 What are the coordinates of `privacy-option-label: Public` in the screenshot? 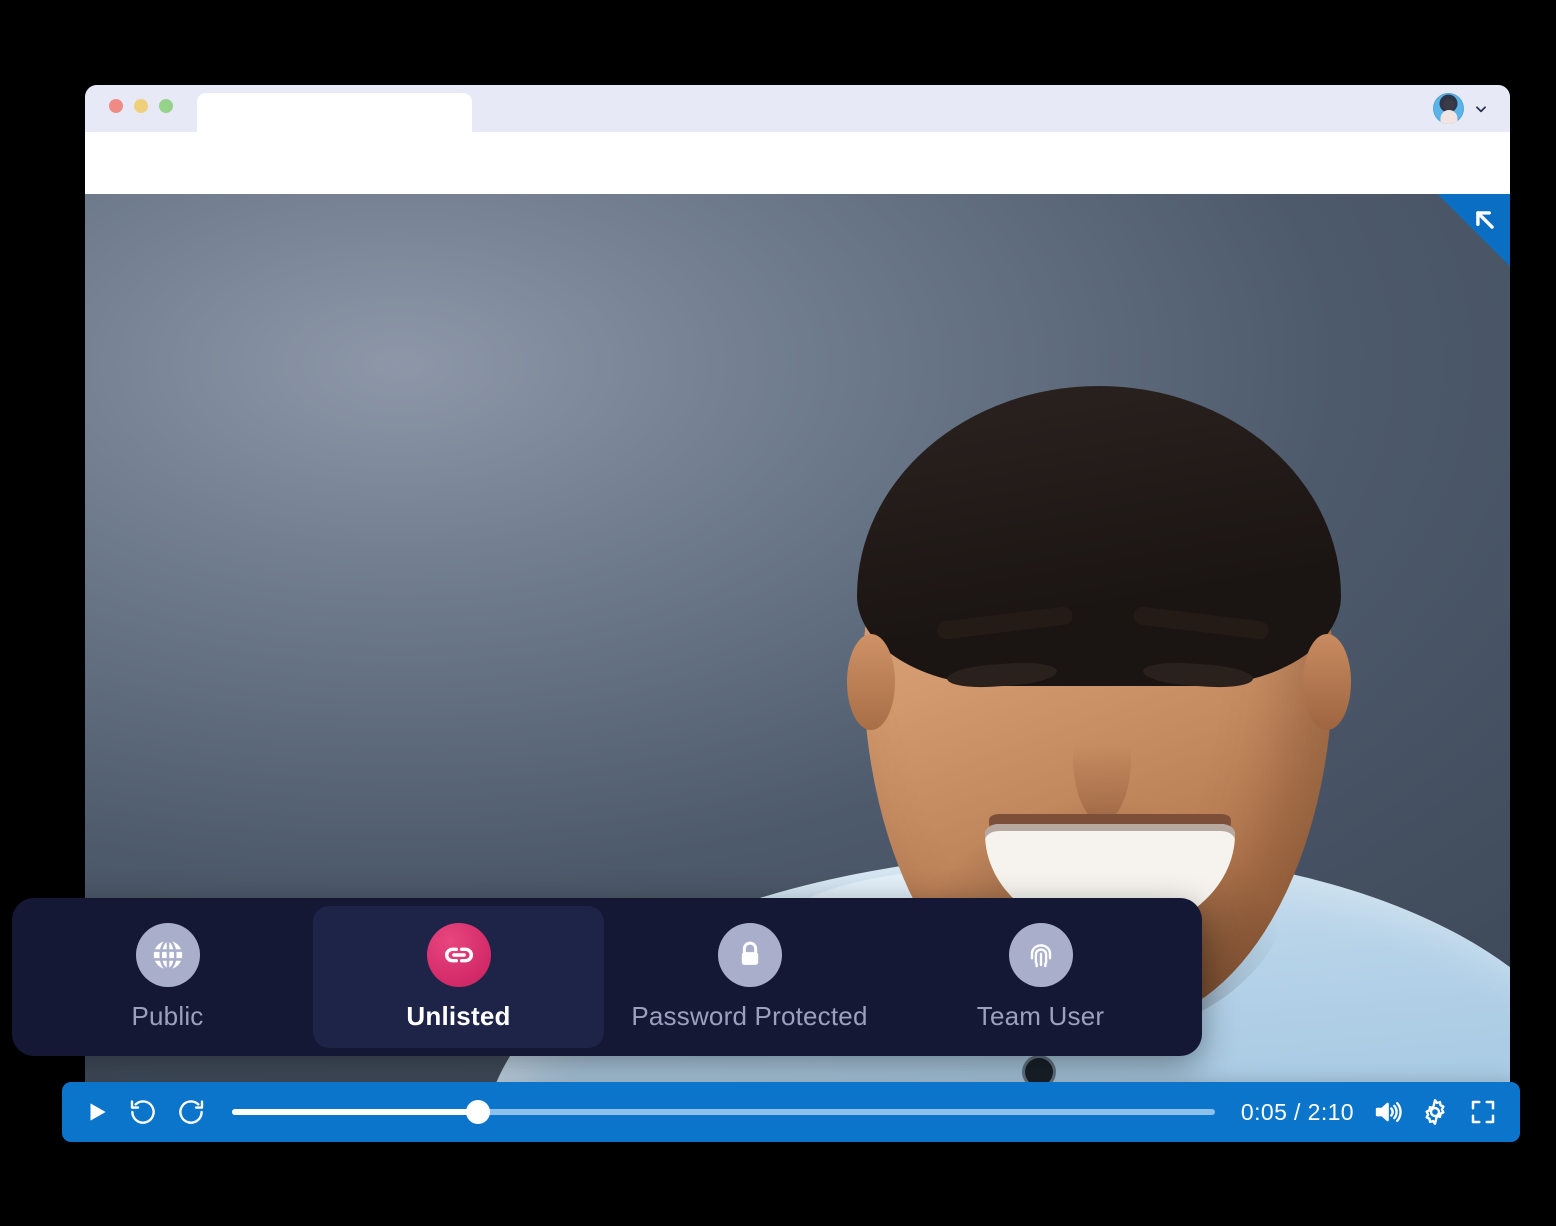 It's located at (167, 1015).